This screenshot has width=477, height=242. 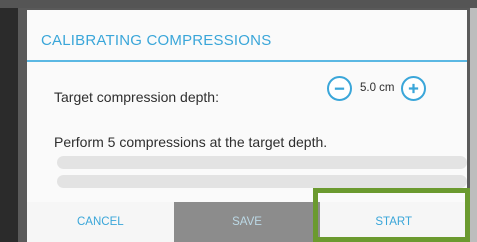 What do you see at coordinates (156, 40) in the screenshot?
I see `dialog-title: CALIBRATING COMPRESSIONS` at bounding box center [156, 40].